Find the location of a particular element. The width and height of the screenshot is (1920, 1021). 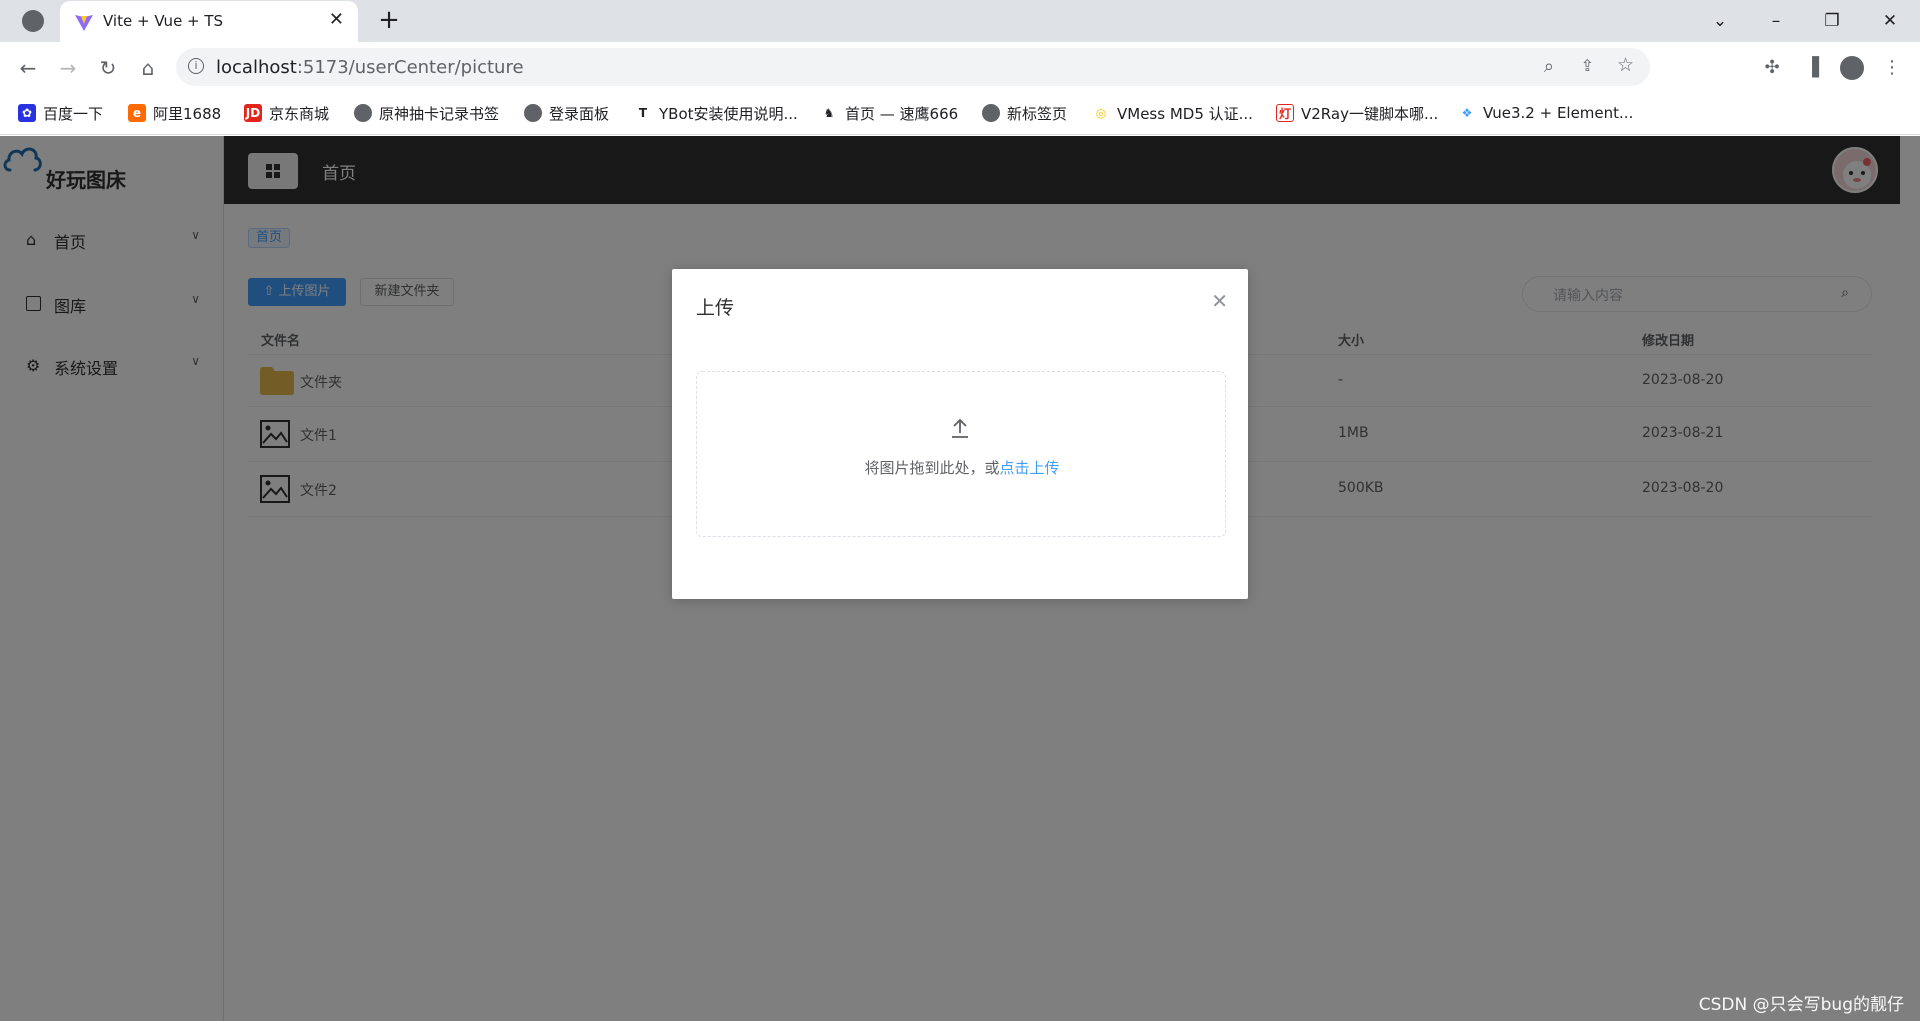

new-tab-icon: + is located at coordinates (389, 21).